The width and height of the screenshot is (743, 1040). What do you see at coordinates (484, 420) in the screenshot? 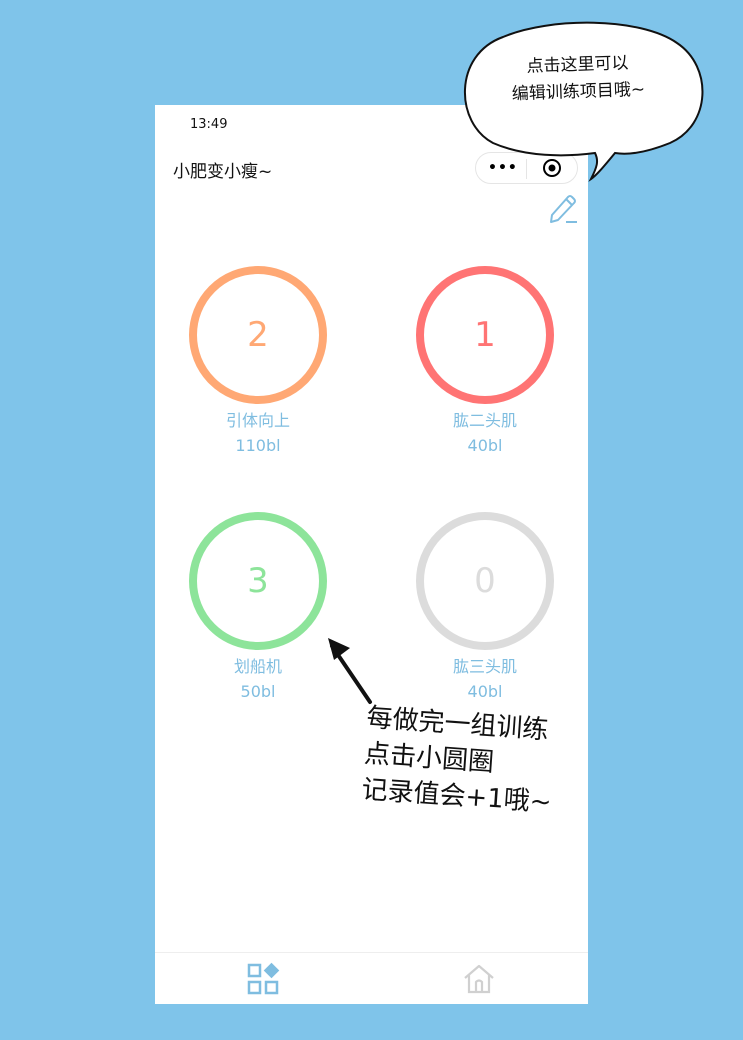
I see `exercise-name: 肱二头肌` at bounding box center [484, 420].